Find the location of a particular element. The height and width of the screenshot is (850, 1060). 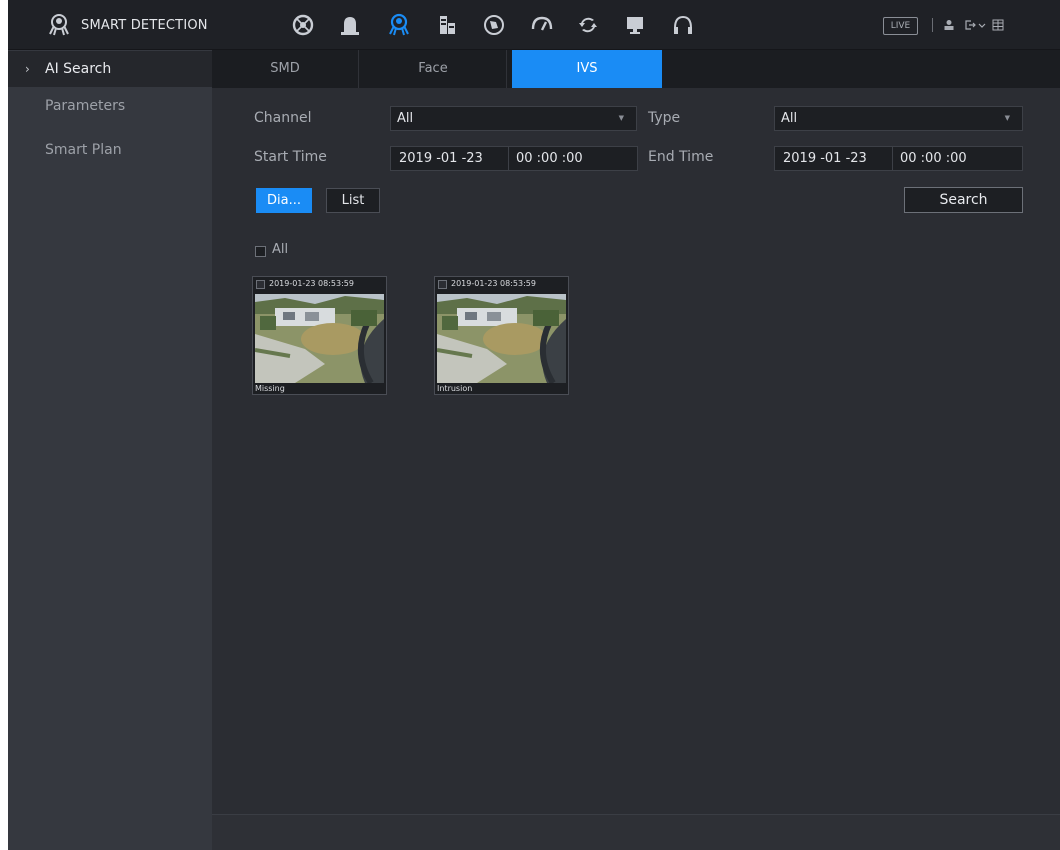

sidebar-item-smart-plan: Smart Plan is located at coordinates (110, 150).